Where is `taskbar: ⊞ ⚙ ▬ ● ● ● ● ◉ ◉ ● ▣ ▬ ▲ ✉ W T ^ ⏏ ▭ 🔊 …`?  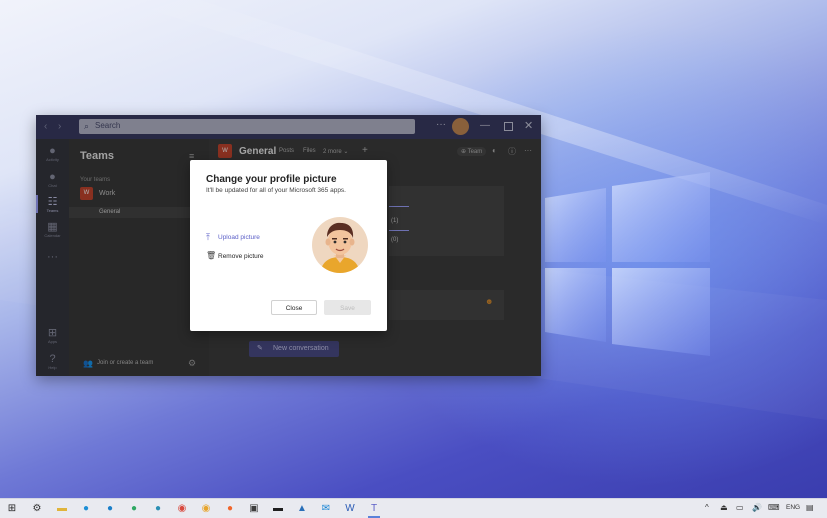 taskbar: ⊞ ⚙ ▬ ● ● ● ● ◉ ◉ ● ▣ ▬ ▲ ✉ W T ^ ⏏ ▭ 🔊 … is located at coordinates (413, 508).